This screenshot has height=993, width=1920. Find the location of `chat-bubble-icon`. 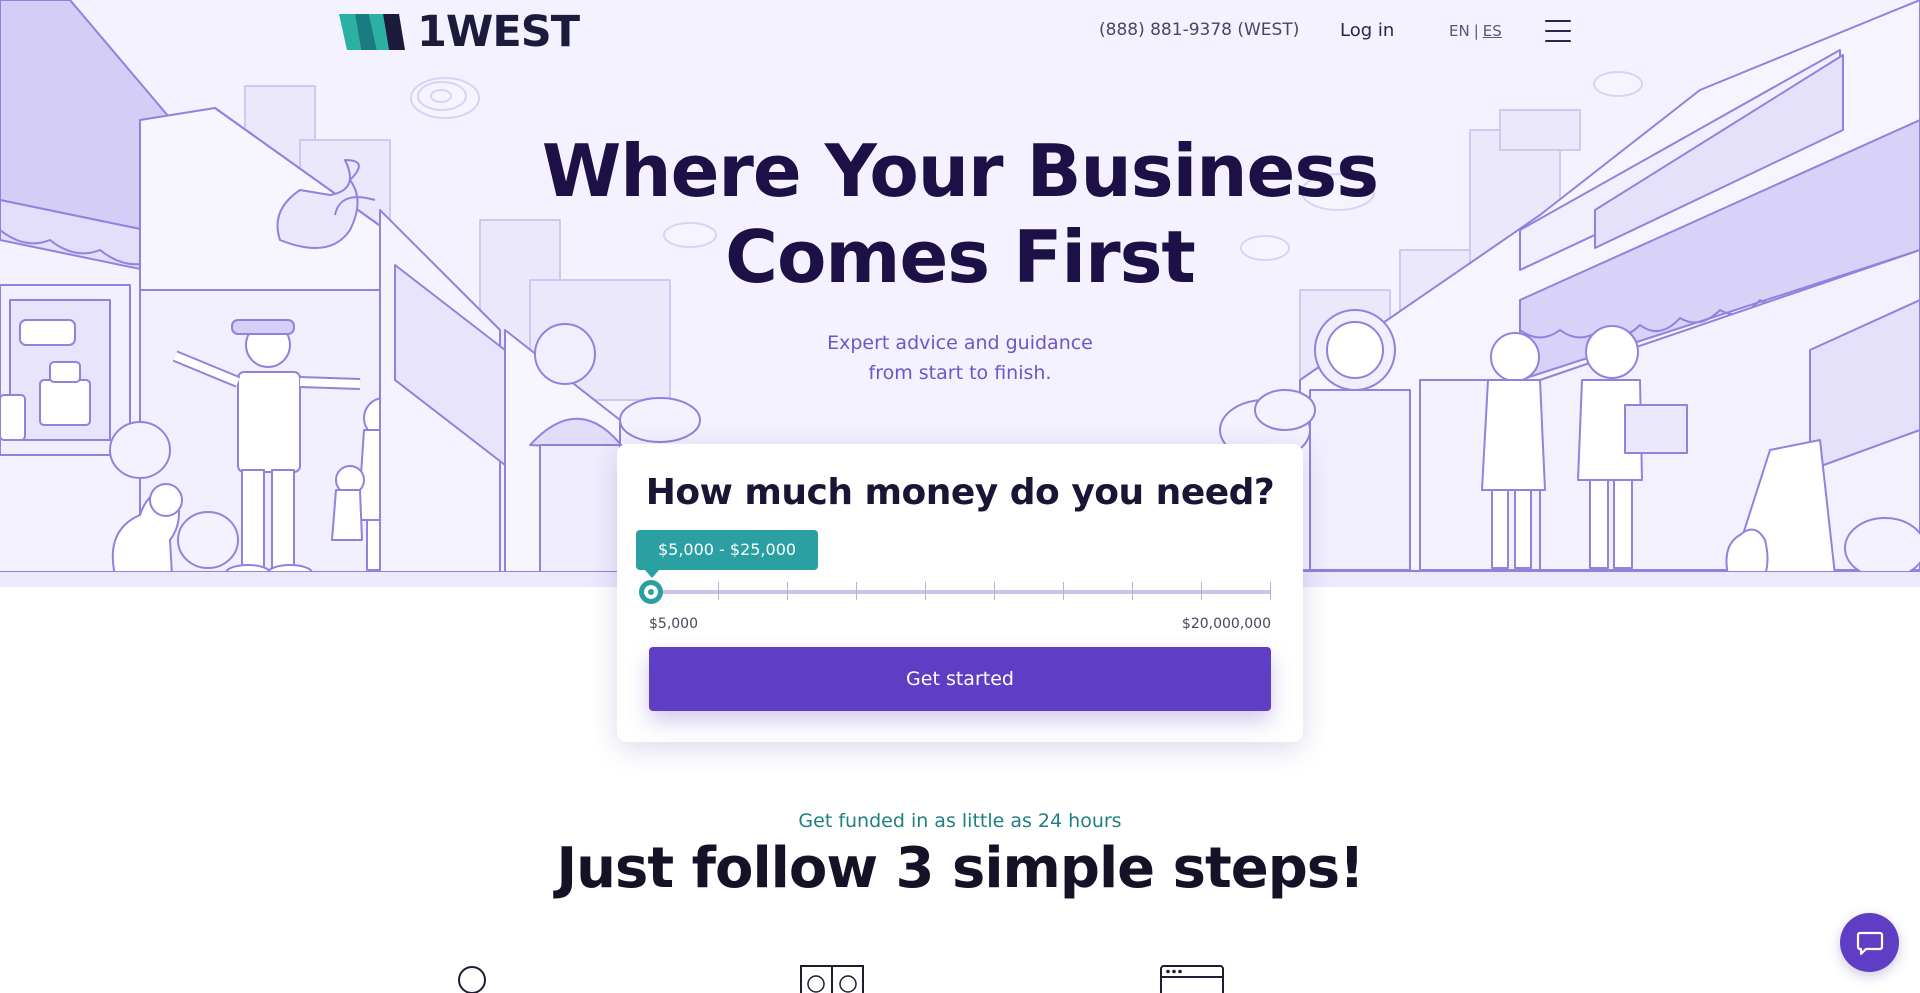

chat-bubble-icon is located at coordinates (1869, 942).